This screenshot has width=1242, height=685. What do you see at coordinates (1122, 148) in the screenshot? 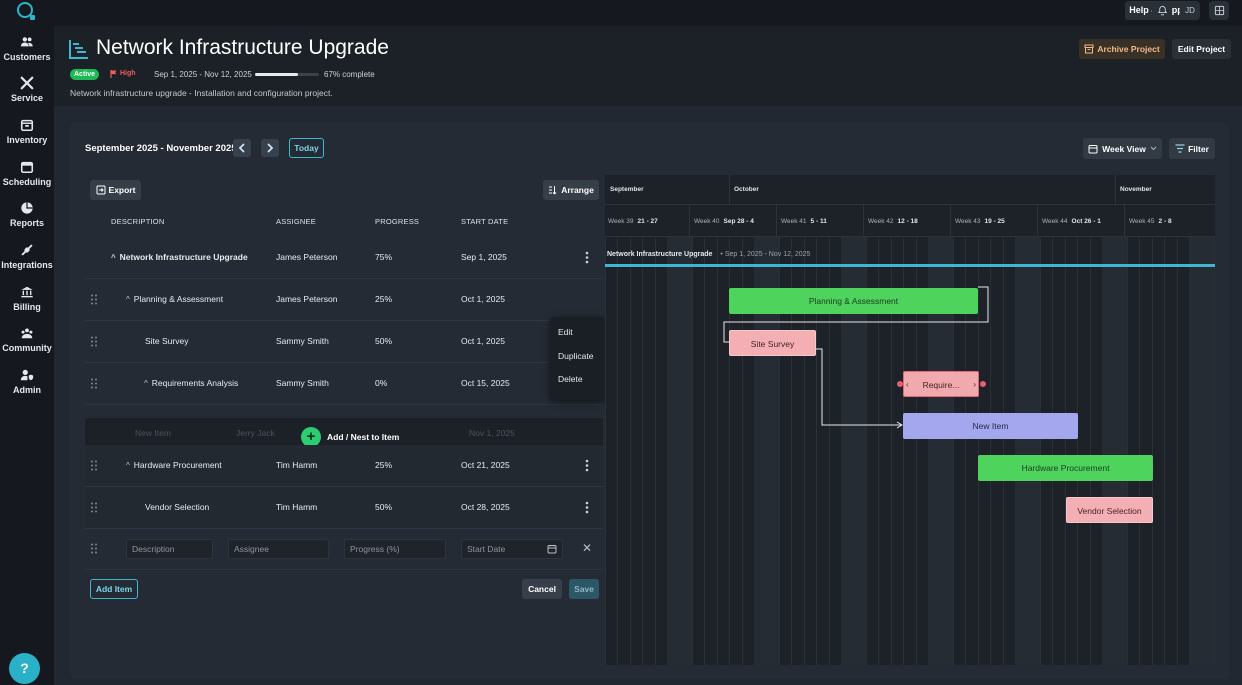
I see `week-view-select: Week View` at bounding box center [1122, 148].